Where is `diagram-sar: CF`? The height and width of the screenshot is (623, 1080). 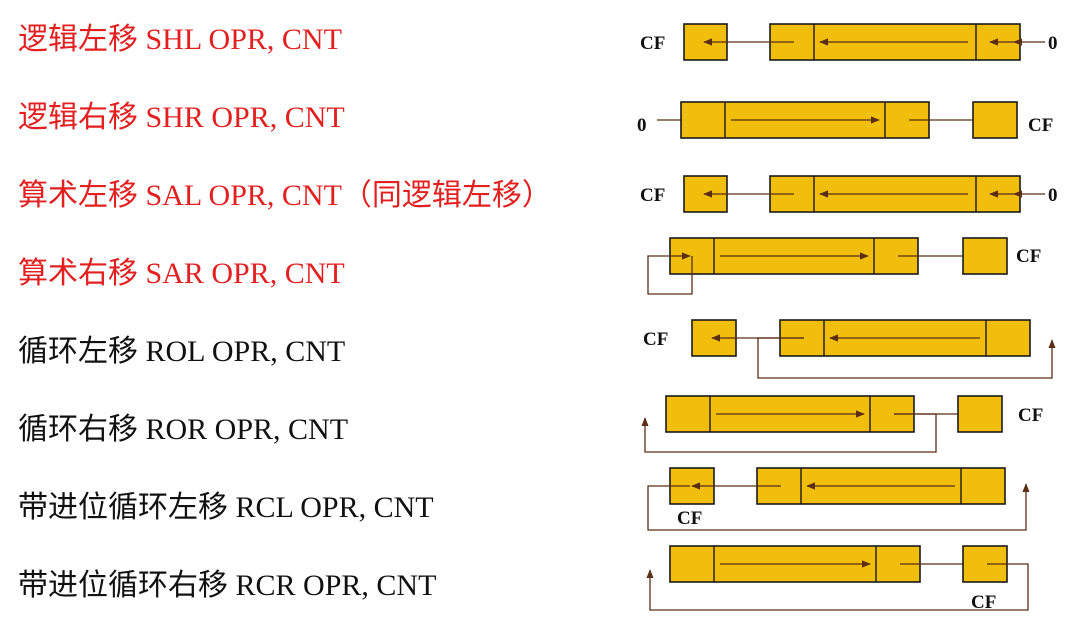 diagram-sar: CF is located at coordinates (844, 266).